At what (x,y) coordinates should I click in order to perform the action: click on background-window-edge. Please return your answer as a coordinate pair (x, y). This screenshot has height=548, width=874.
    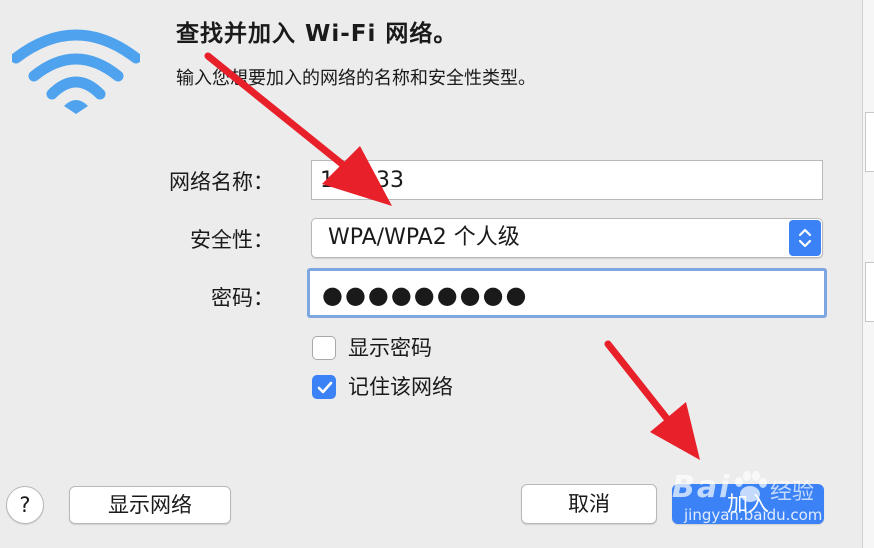
    Looking at the image, I should click on (868, 274).